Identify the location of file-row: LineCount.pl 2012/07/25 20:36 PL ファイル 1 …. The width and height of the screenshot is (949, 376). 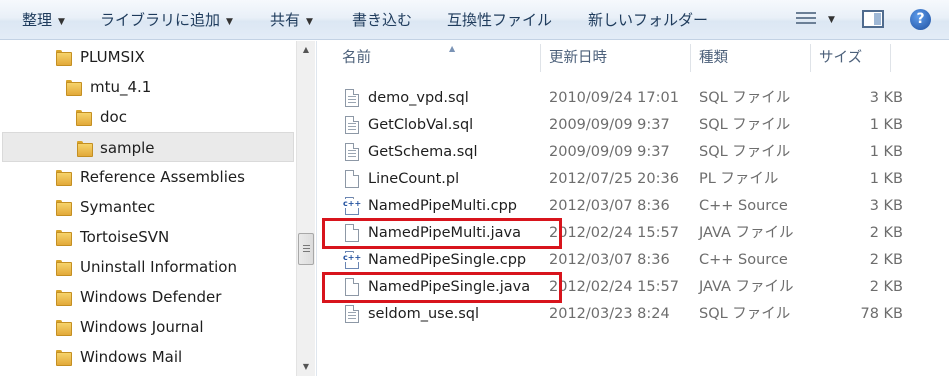
(617, 179).